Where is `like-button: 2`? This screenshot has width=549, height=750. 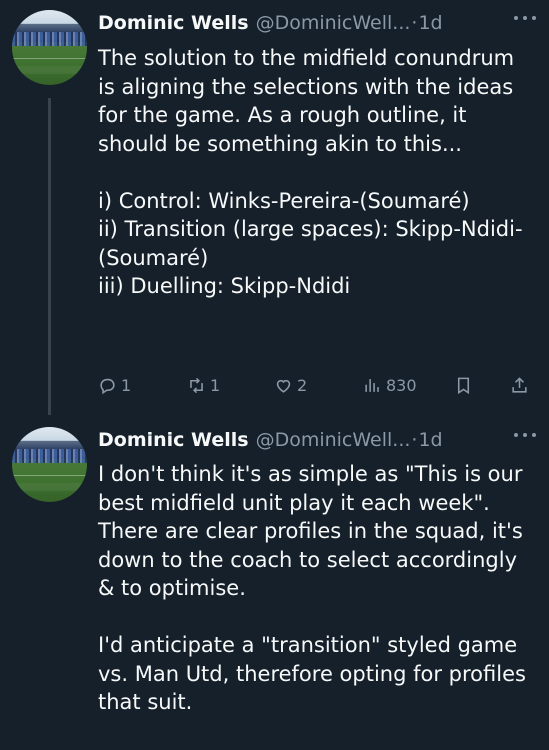
like-button: 2 is located at coordinates (290, 385).